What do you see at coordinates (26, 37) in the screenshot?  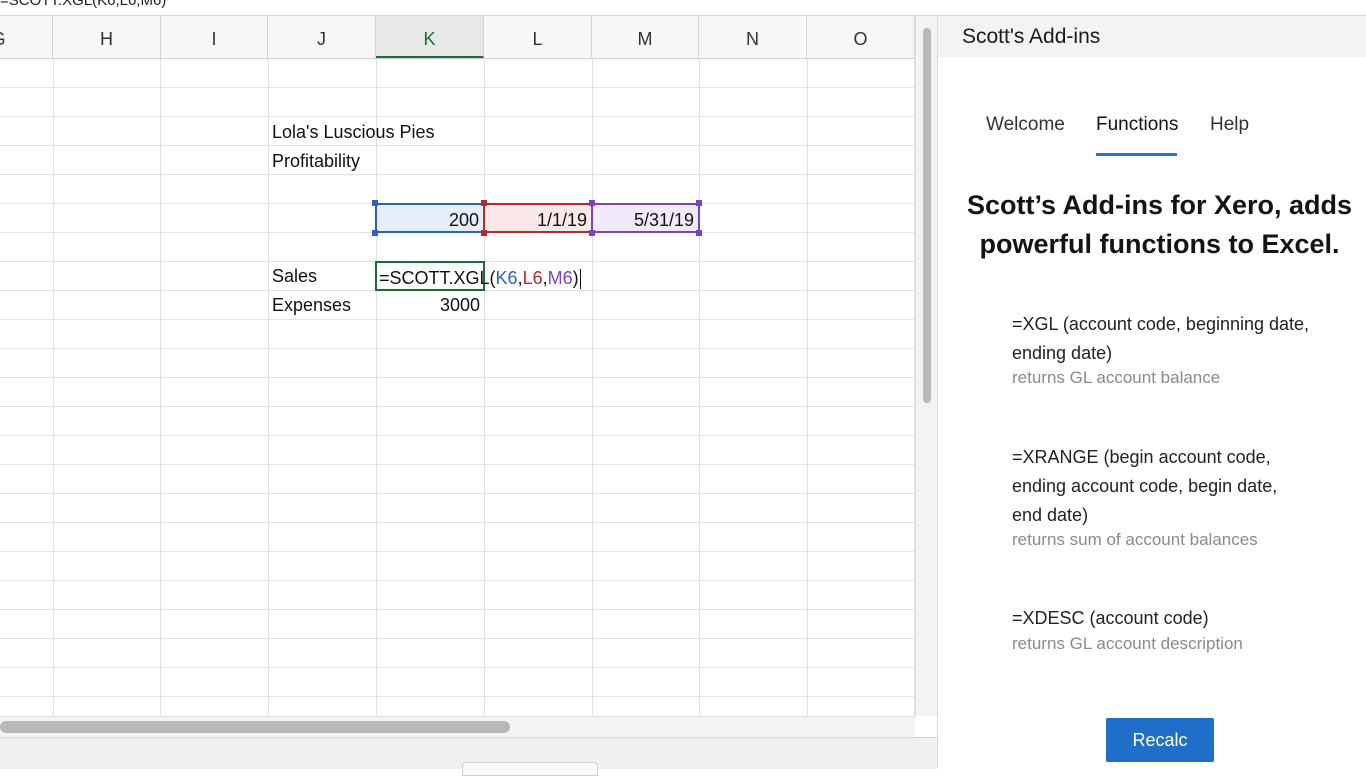 I see `column-header-g: G` at bounding box center [26, 37].